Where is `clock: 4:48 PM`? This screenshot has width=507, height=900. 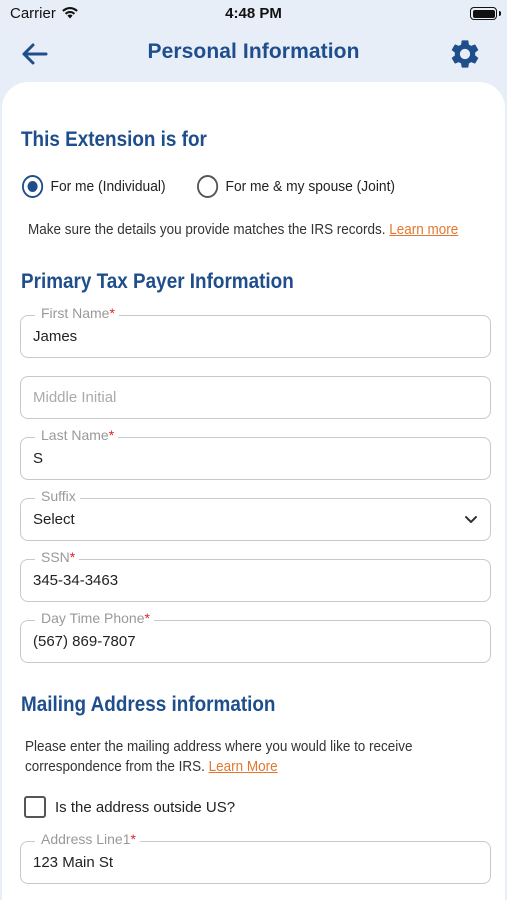 clock: 4:48 PM is located at coordinates (253, 13).